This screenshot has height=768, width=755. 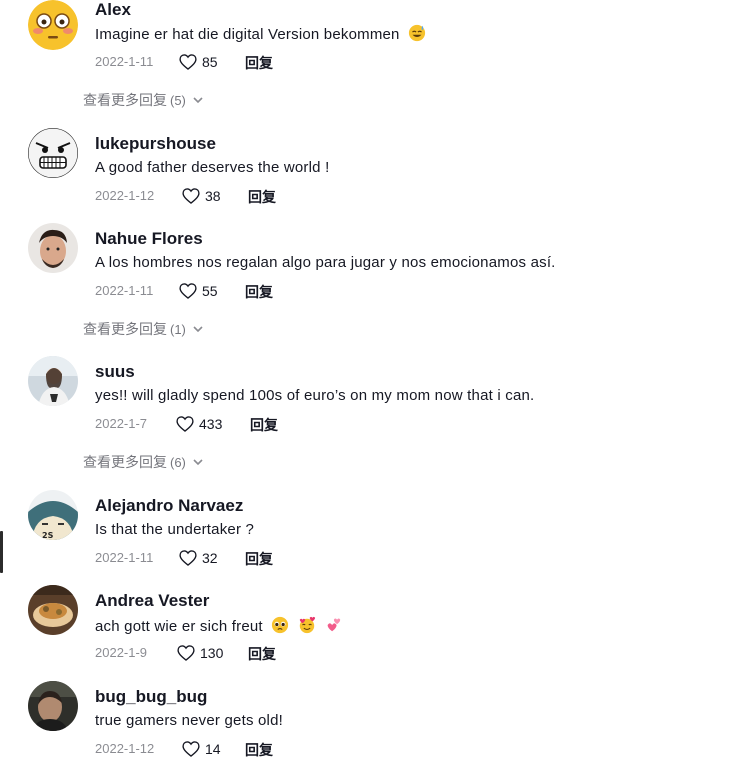 What do you see at coordinates (212, 653) in the screenshot?
I see `like-count: 130` at bounding box center [212, 653].